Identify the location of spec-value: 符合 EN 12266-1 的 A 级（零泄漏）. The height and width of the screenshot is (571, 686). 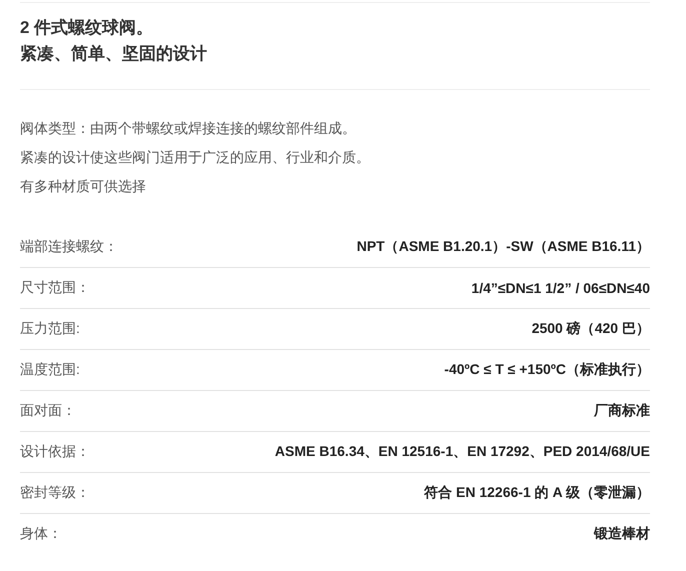
(537, 493).